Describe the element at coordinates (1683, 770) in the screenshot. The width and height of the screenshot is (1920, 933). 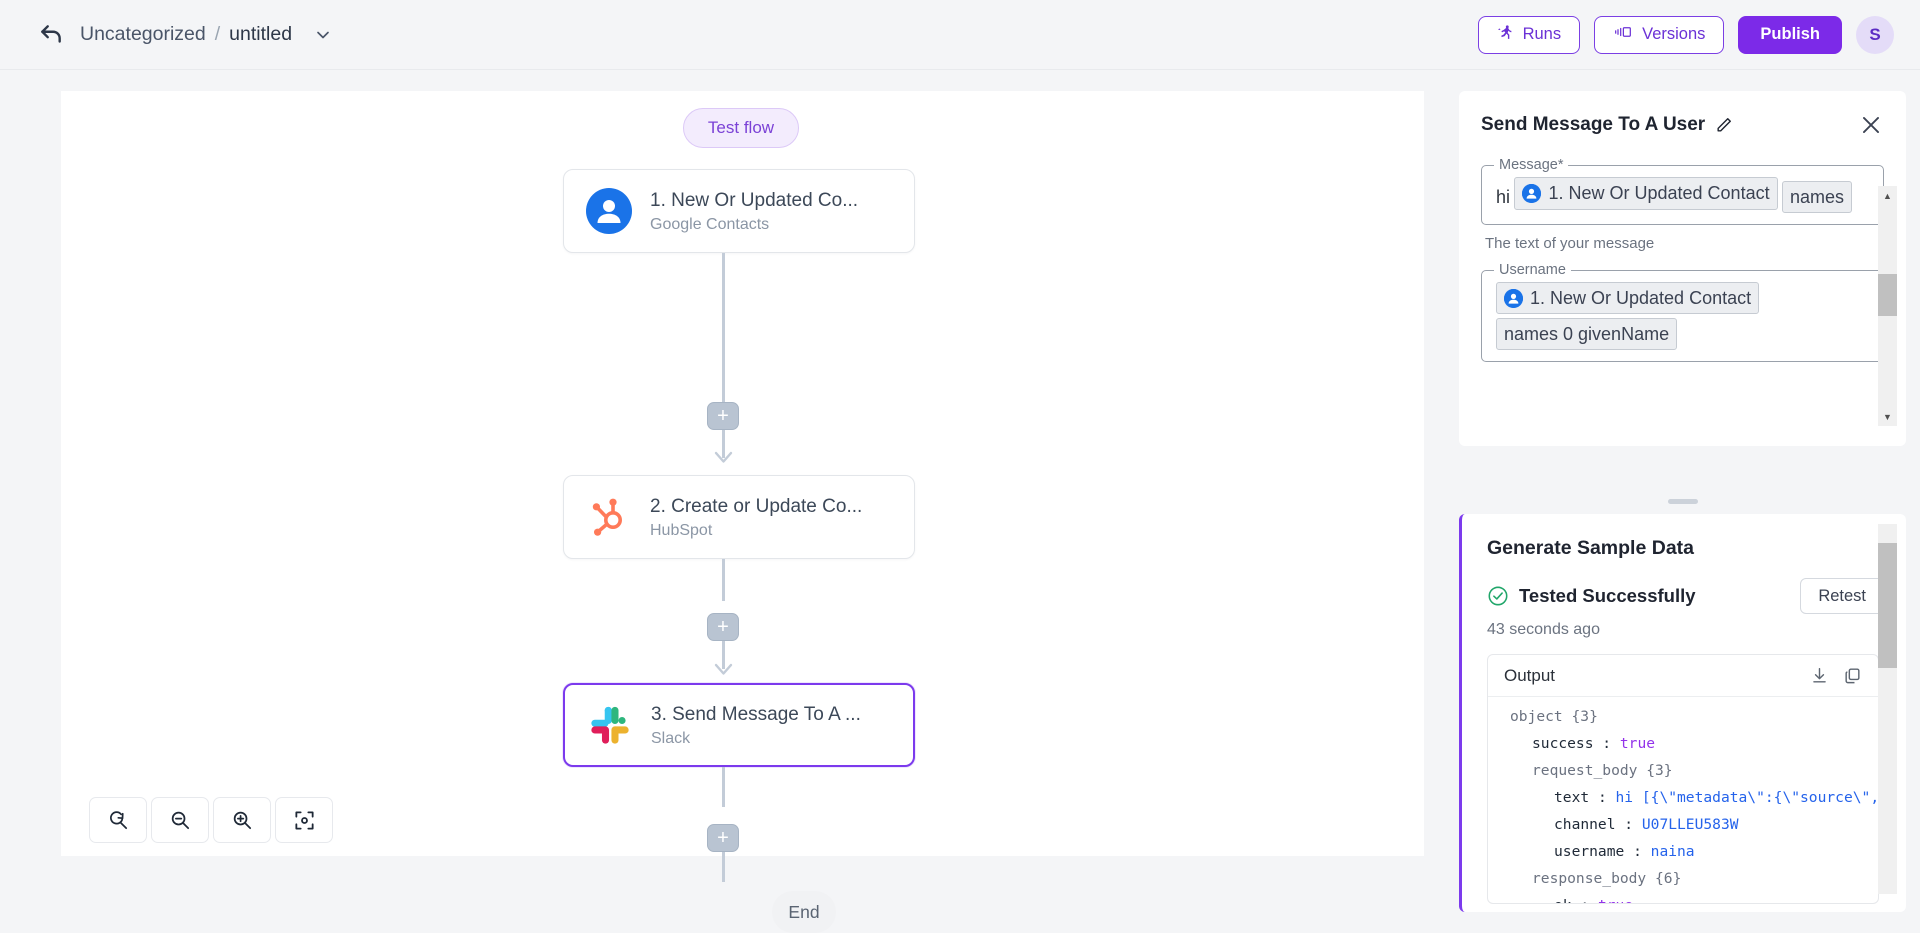
I see `json-row: request_body {3}` at that location.